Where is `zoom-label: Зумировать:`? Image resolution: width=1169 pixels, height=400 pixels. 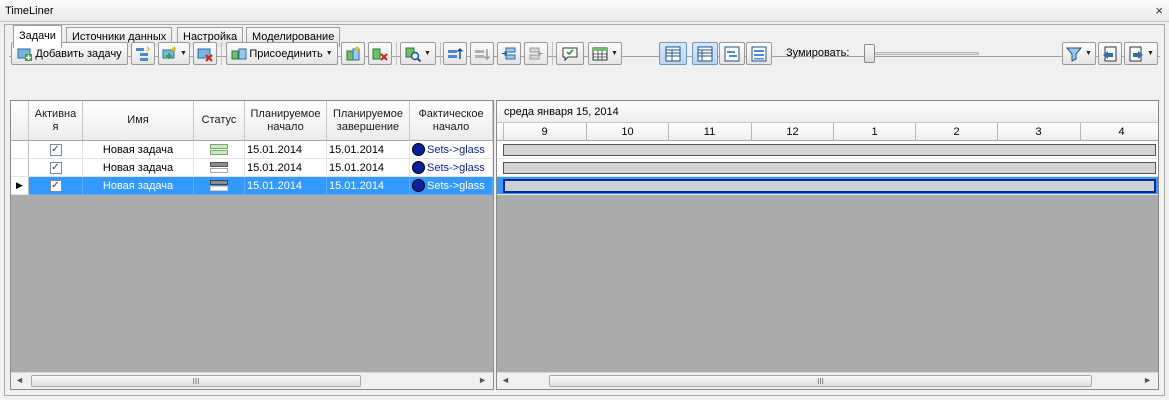 zoom-label: Зумировать: is located at coordinates (818, 53).